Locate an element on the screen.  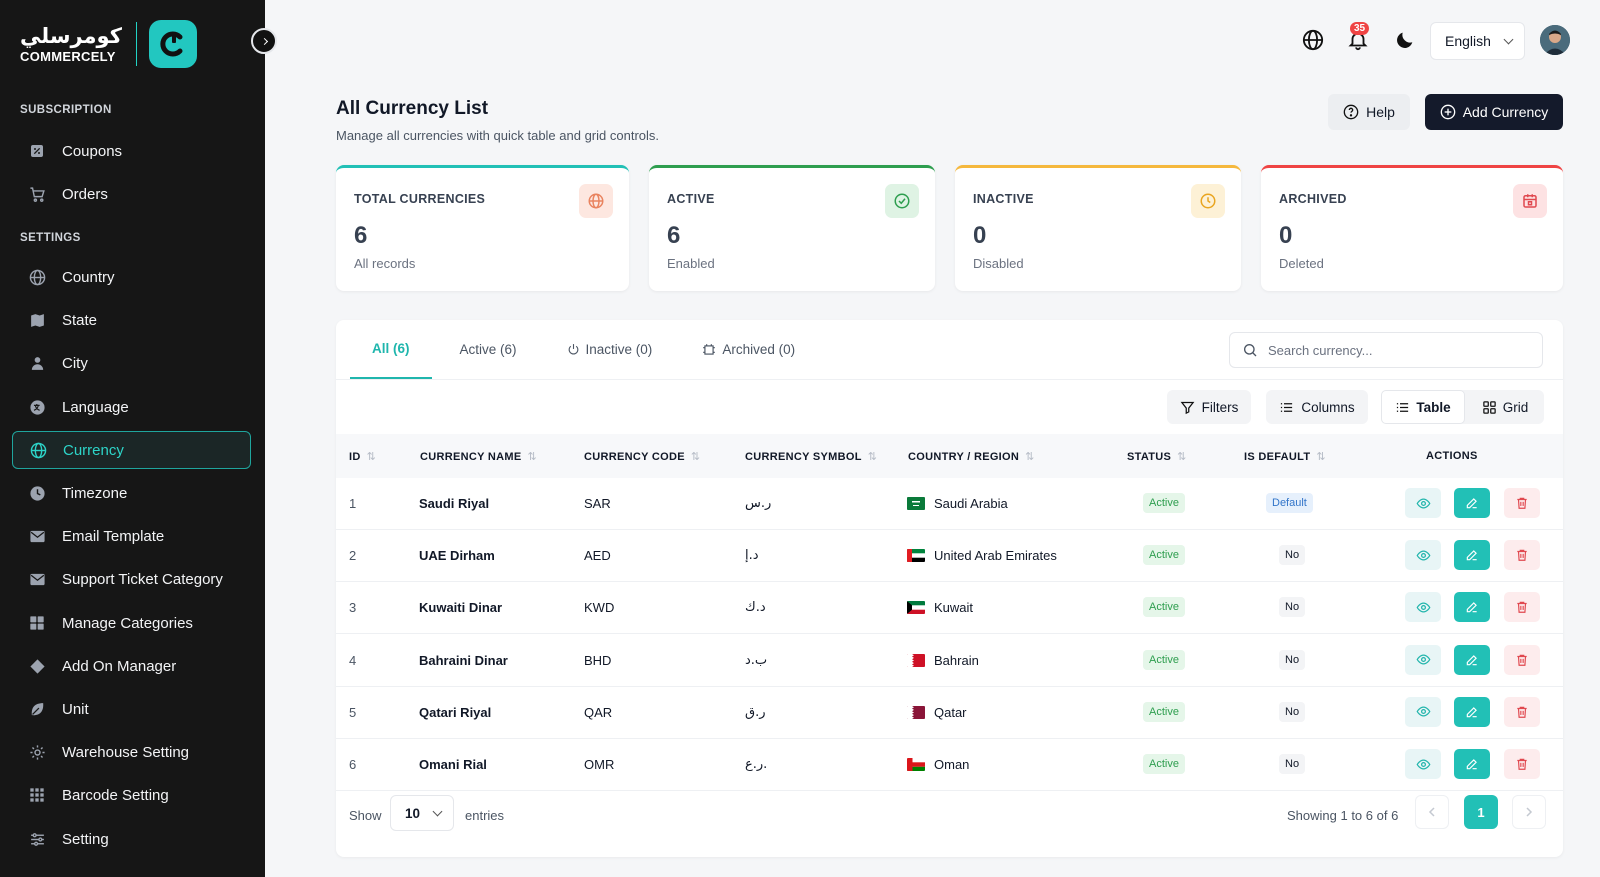
sidebar-item-barcode-setting: Barcode Setting is located at coordinates (131, 795).